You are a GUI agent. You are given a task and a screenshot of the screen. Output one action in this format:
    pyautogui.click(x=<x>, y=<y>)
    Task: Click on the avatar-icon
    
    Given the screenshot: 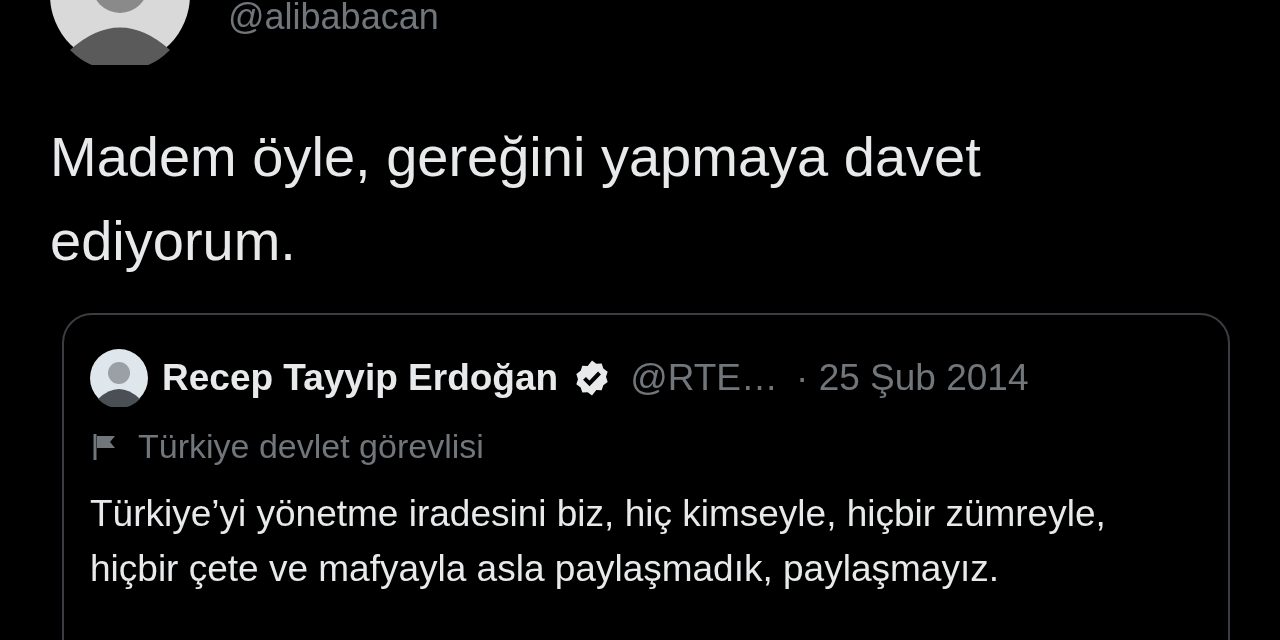 What is the action you would take?
    pyautogui.click(x=119, y=378)
    